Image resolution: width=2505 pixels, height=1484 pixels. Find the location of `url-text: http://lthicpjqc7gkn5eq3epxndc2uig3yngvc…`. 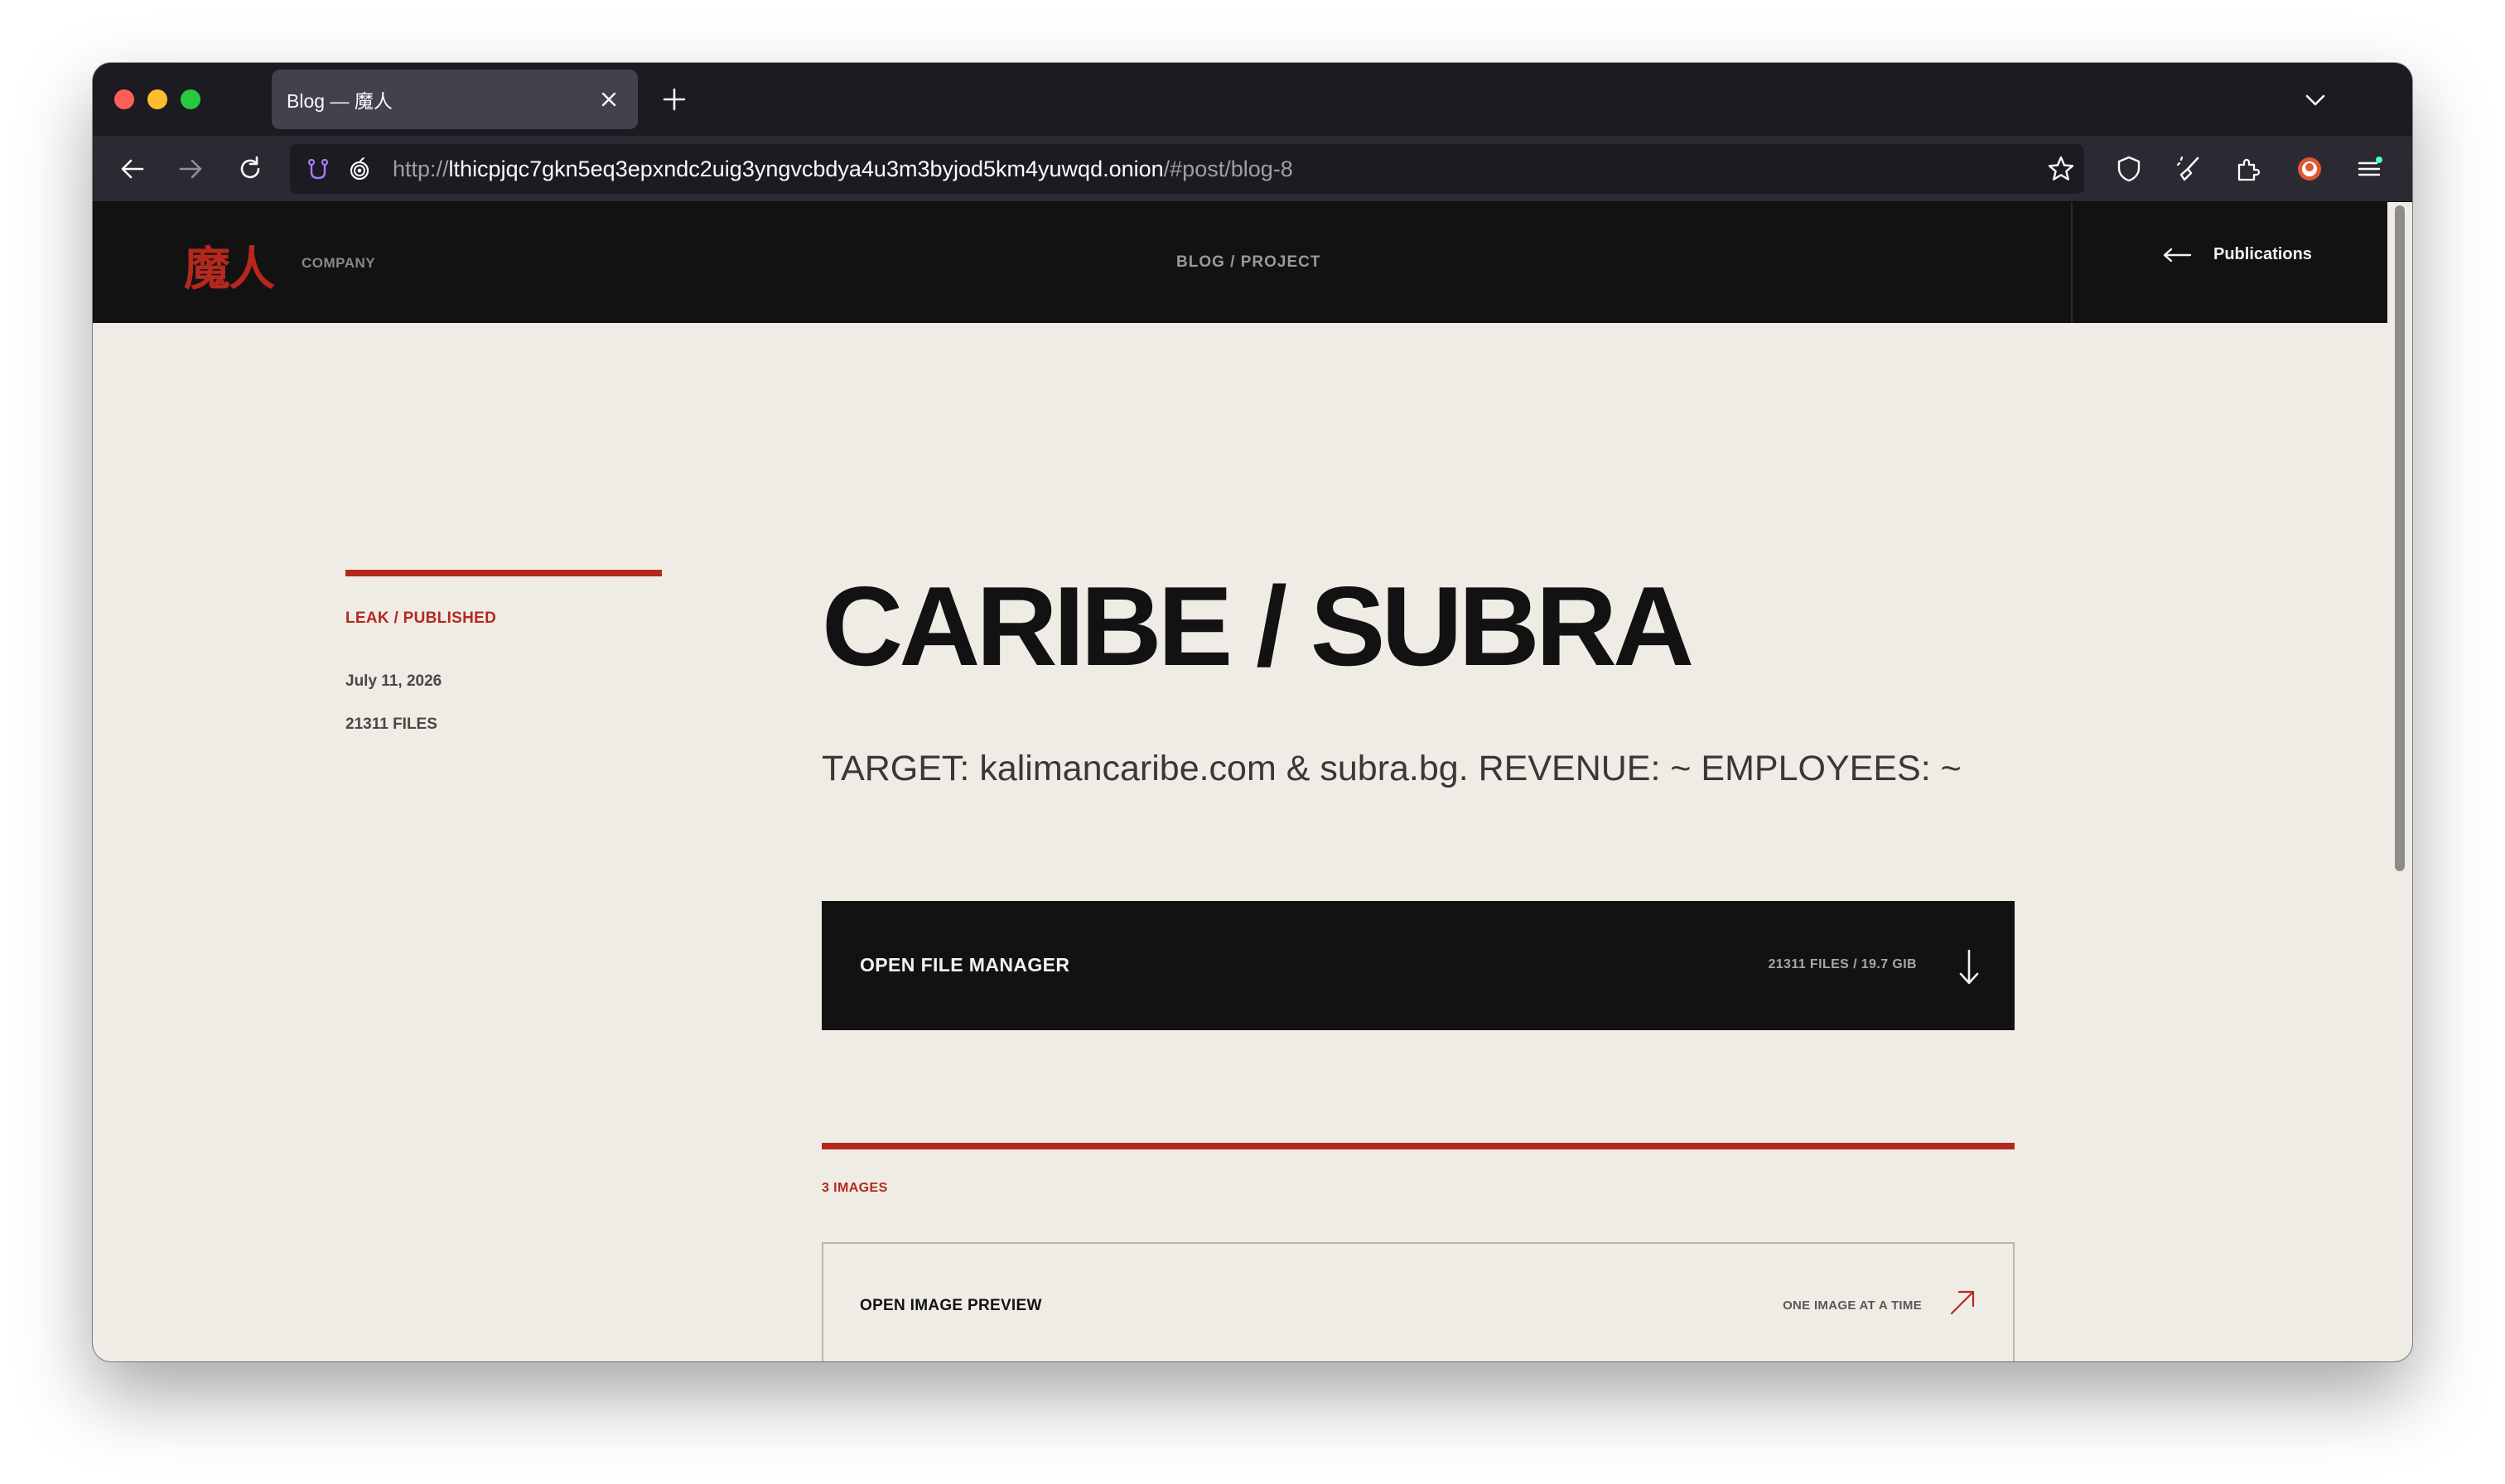

url-text: http://lthicpjqc7gkn5eq3epxndc2uig3yngvc… is located at coordinates (843, 169).